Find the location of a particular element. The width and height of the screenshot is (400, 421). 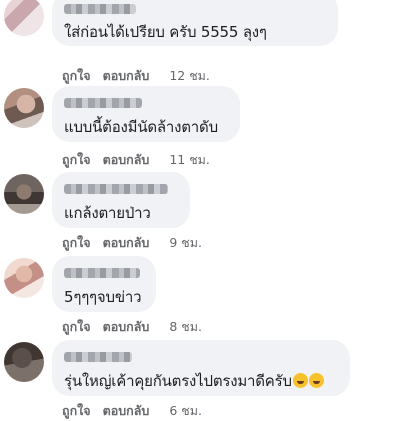

comment-actions: ถูกใจ ตอบกลับ 6 ชม. is located at coordinates (132, 411).